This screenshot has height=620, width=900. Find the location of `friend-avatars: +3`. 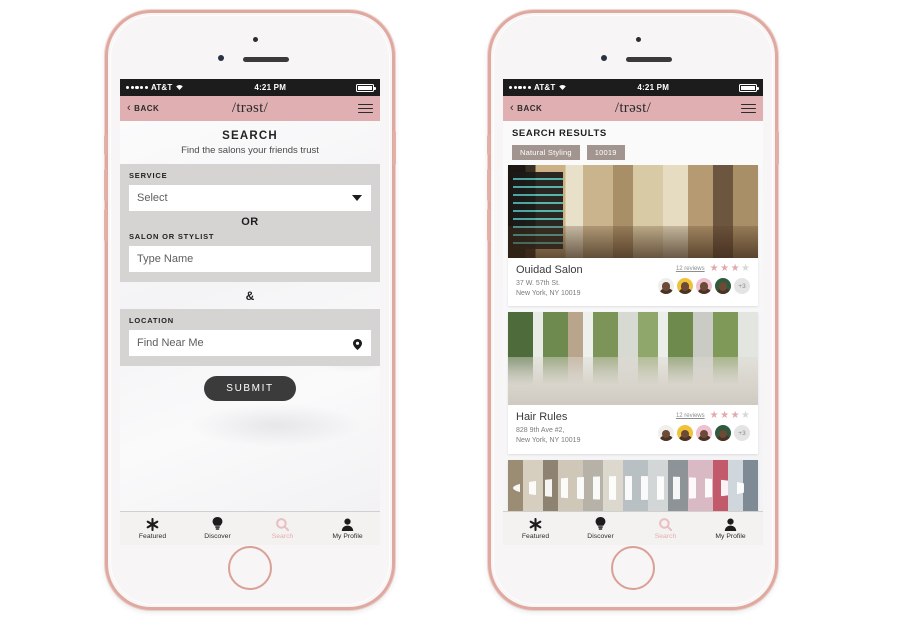

friend-avatars: +3 is located at coordinates (704, 433).